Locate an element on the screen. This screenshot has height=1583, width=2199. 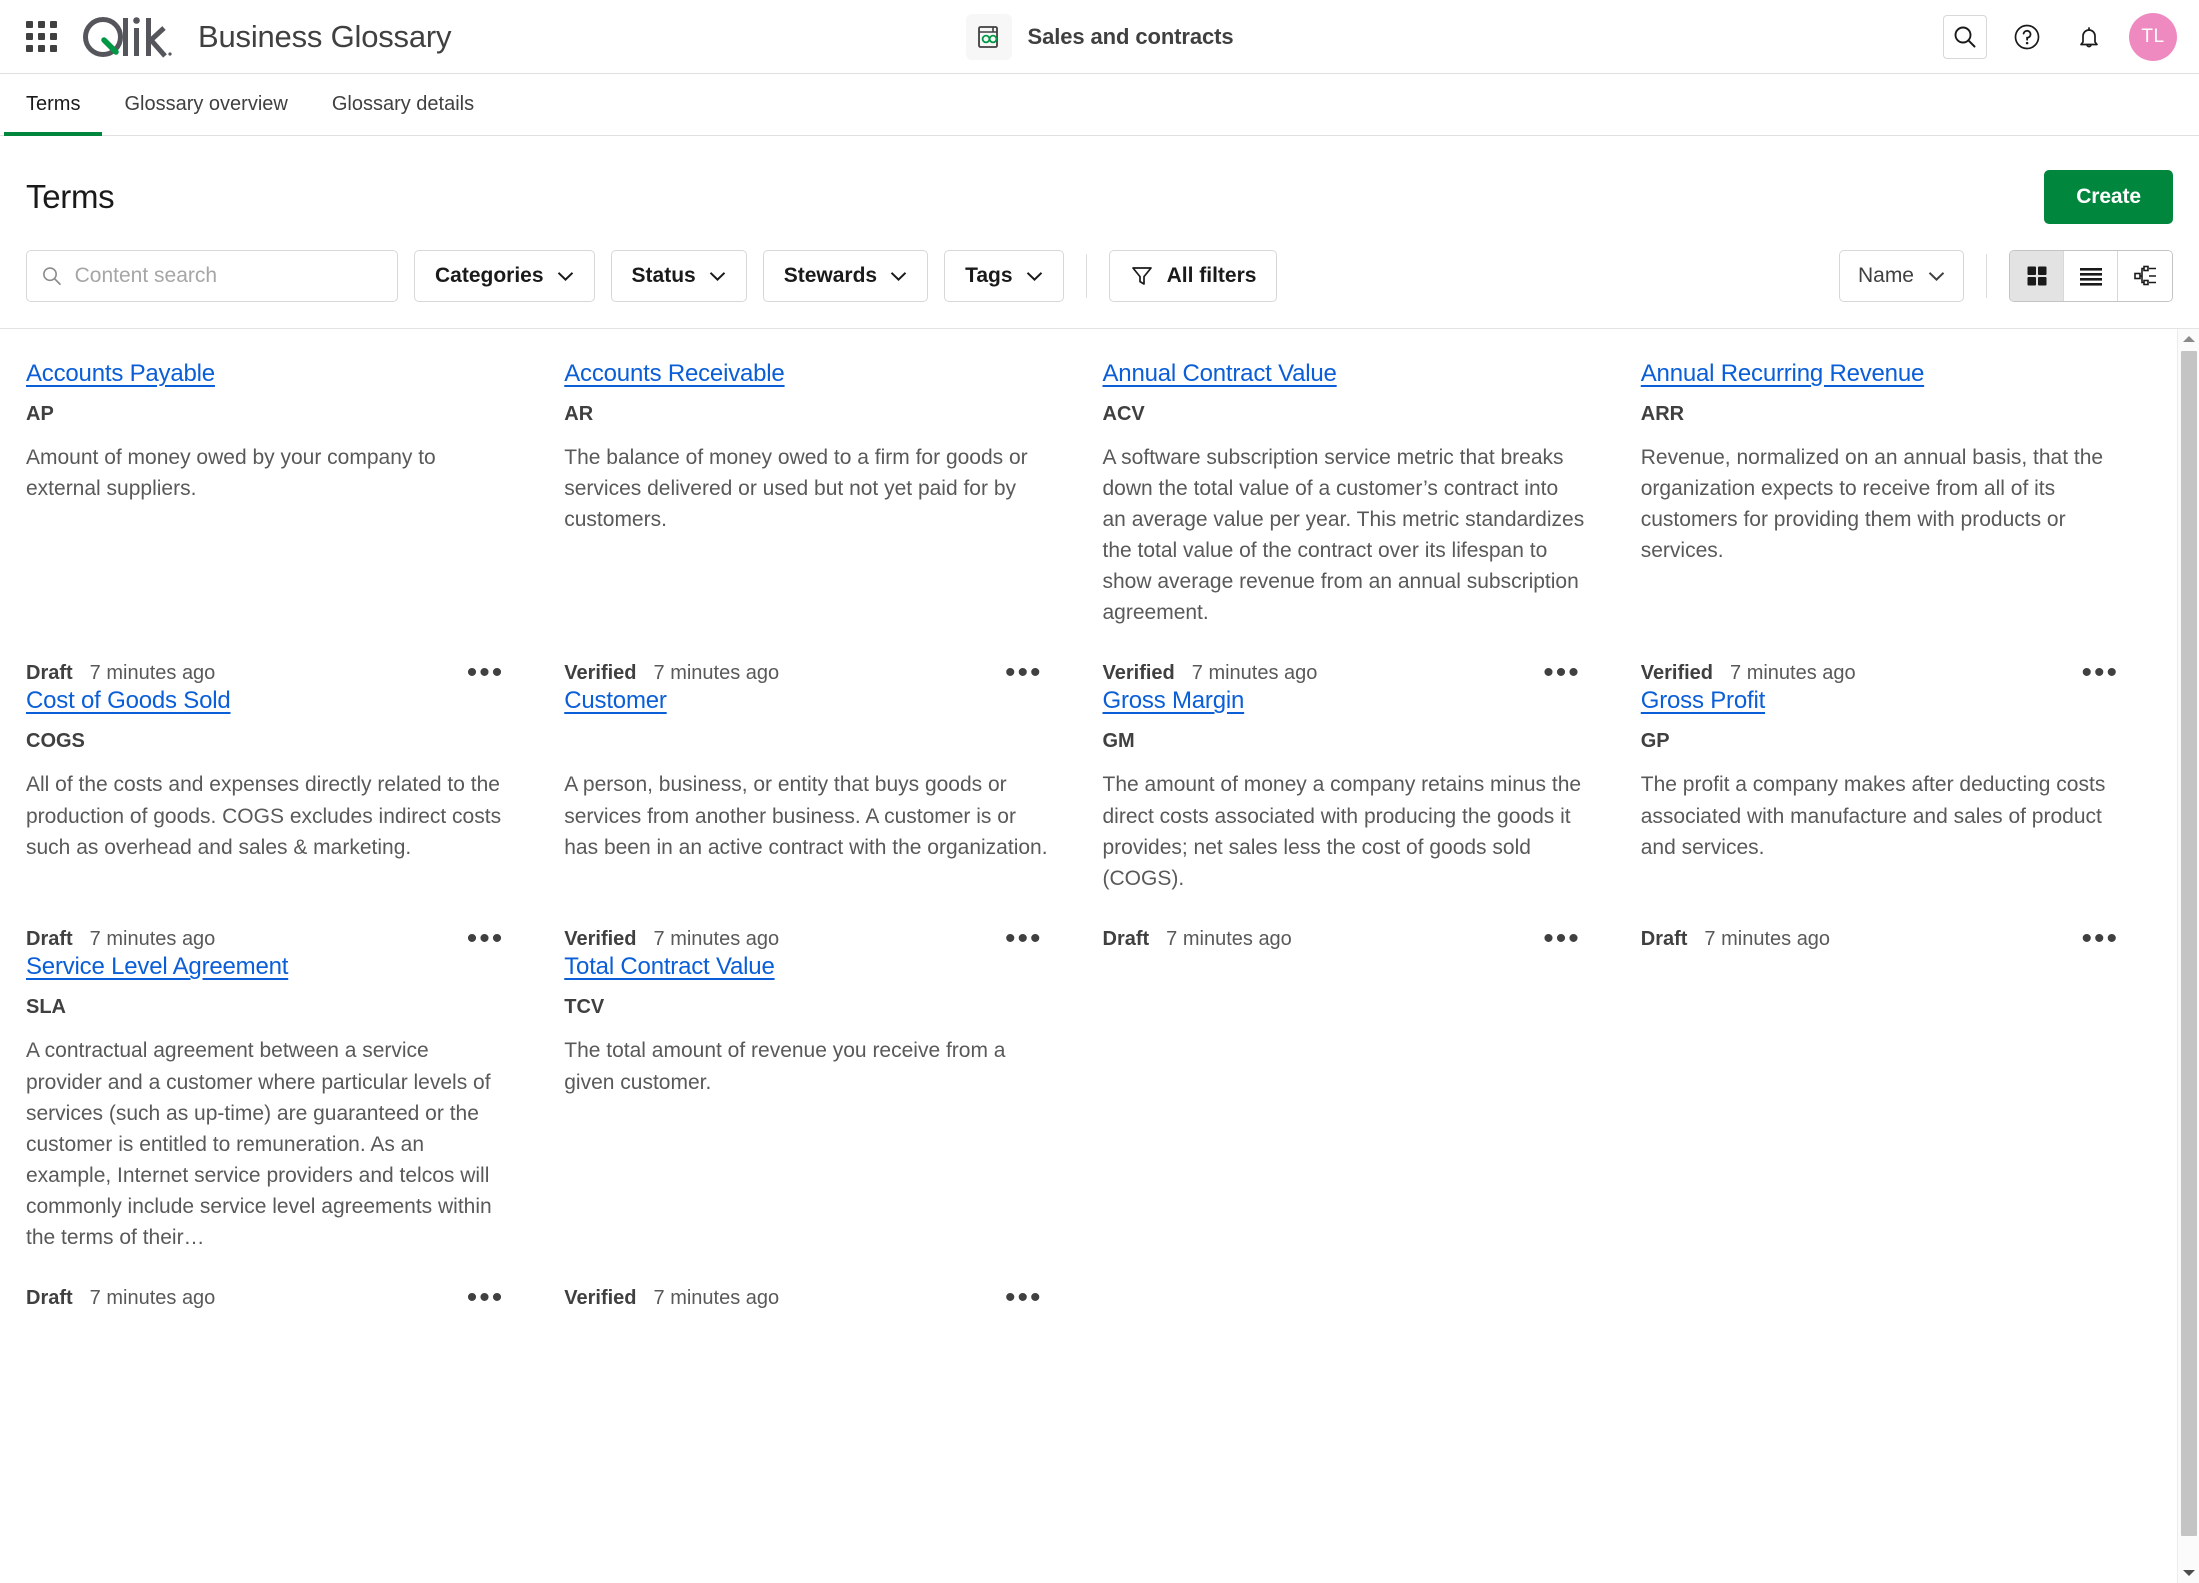
glossary-space-icon is located at coordinates (988, 36).